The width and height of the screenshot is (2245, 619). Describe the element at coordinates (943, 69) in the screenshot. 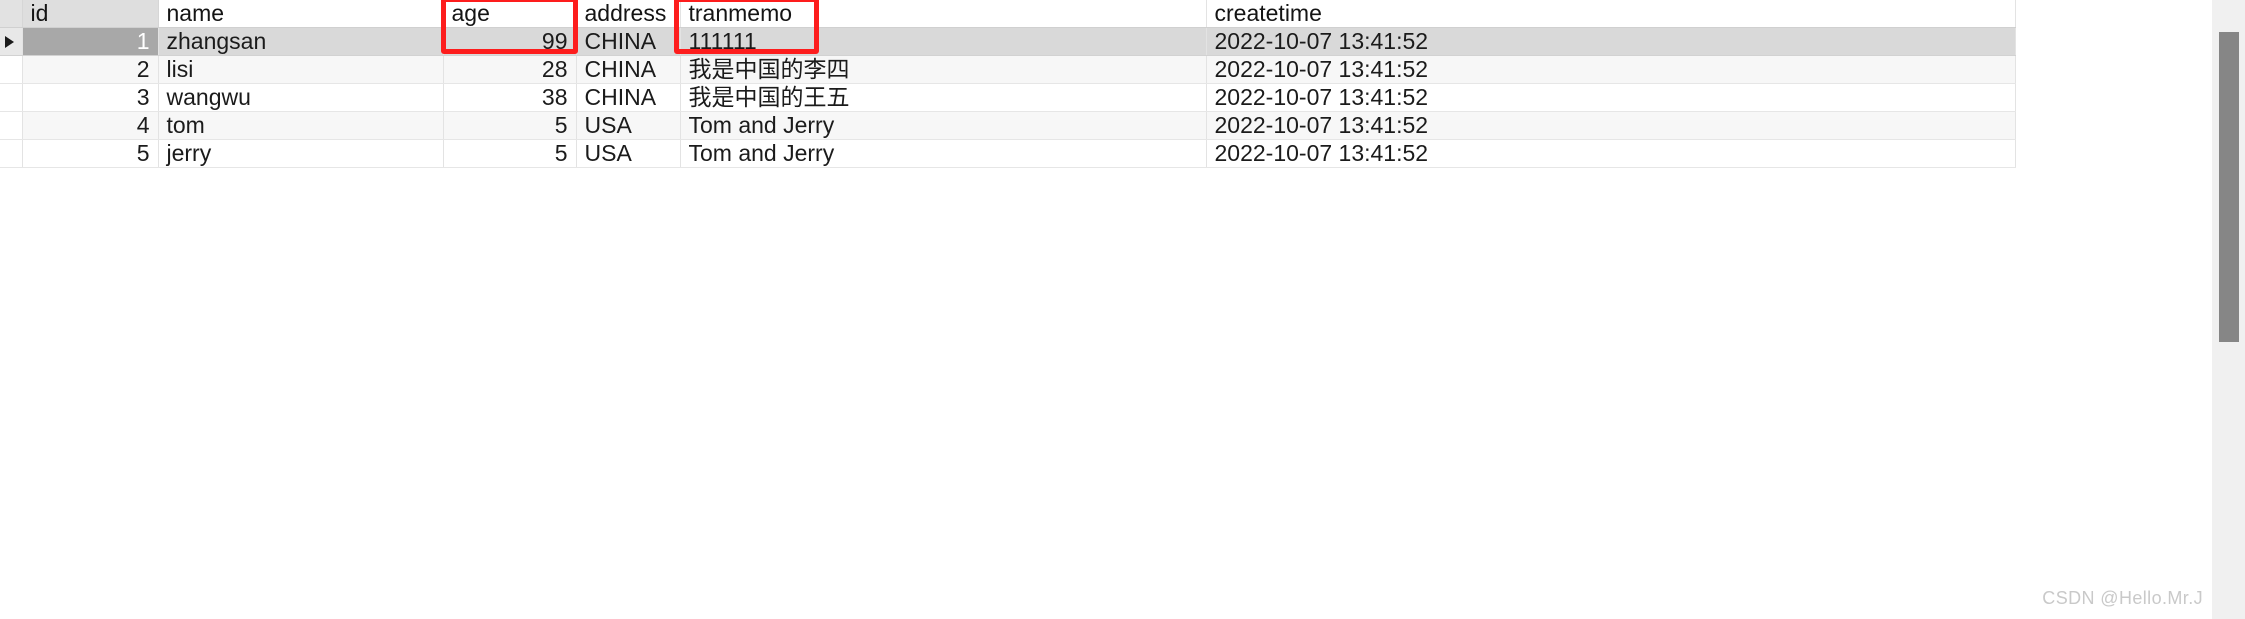

I see `cell-tranmemo: 我是中国的李四` at that location.